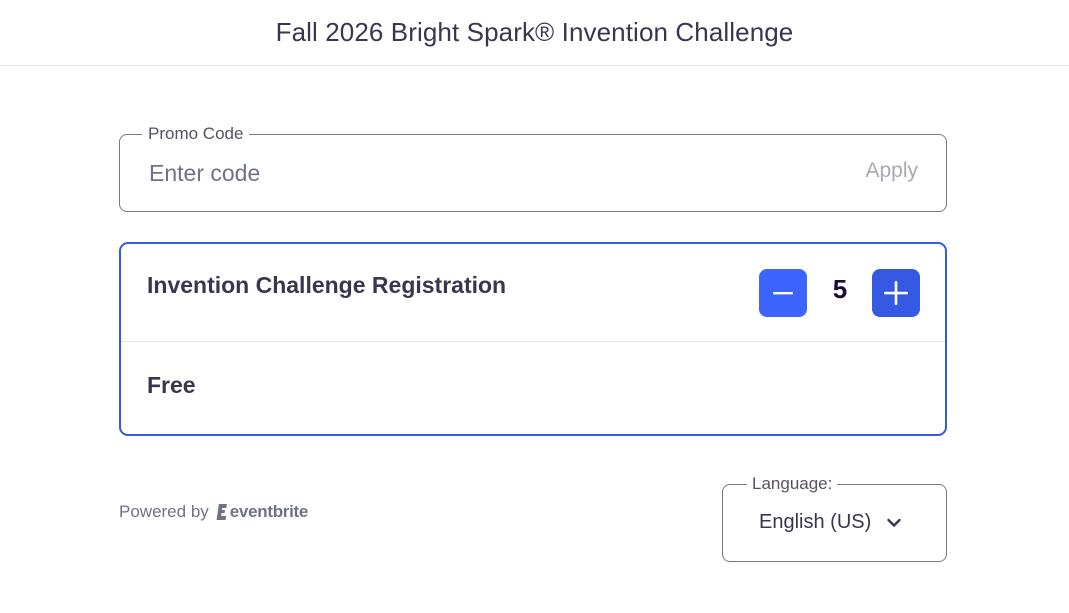  What do you see at coordinates (469, 173) in the screenshot?
I see `promo-code-input` at bounding box center [469, 173].